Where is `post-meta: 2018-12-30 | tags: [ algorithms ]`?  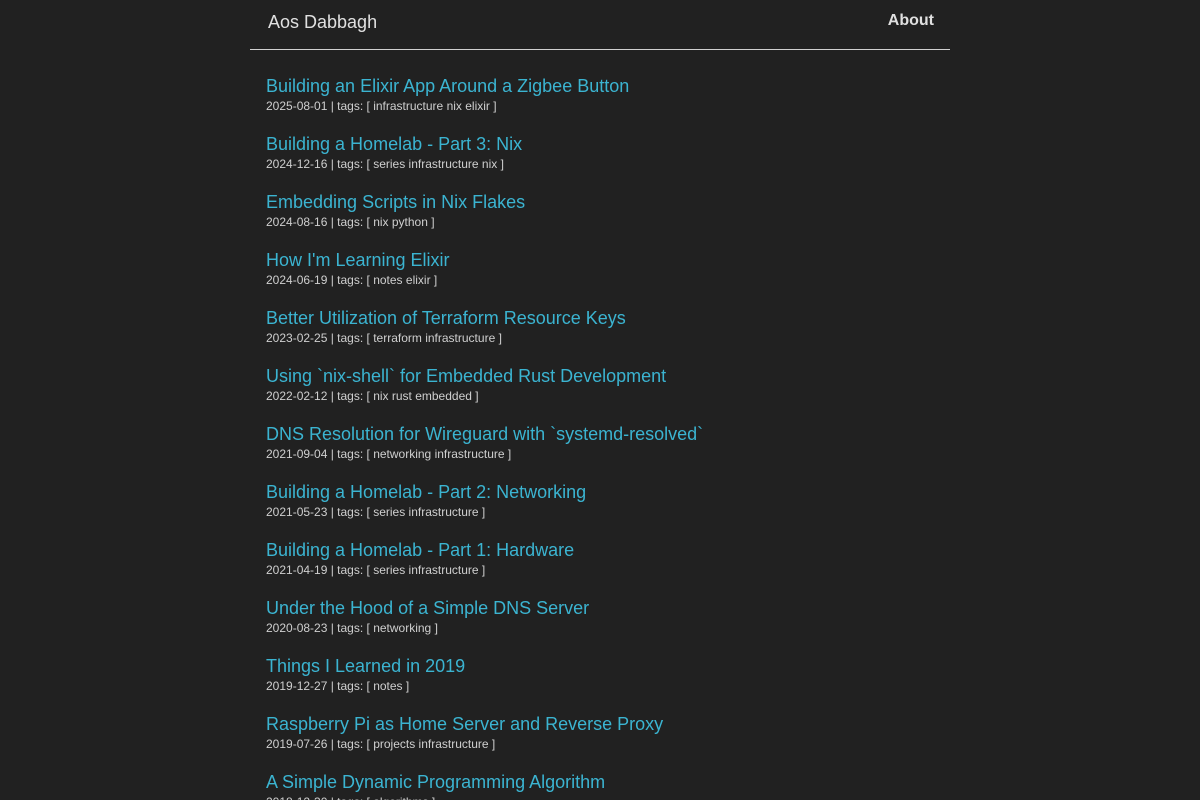 post-meta: 2018-12-30 | tags: [ algorithms ] is located at coordinates (608, 797).